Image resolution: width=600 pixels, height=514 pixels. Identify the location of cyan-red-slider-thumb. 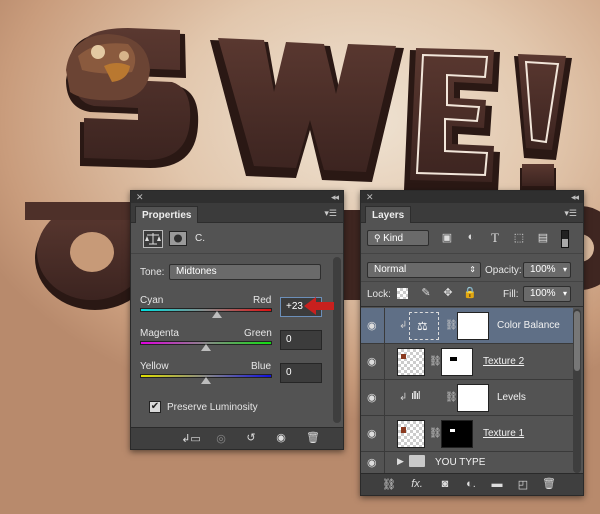
(217, 314).